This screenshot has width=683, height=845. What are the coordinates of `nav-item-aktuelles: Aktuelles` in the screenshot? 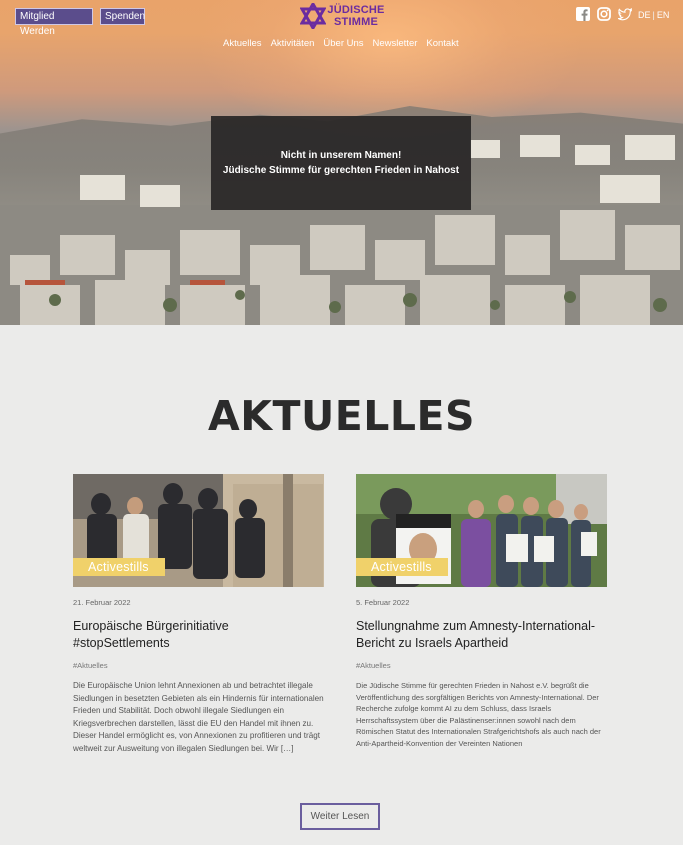 It's located at (242, 44).